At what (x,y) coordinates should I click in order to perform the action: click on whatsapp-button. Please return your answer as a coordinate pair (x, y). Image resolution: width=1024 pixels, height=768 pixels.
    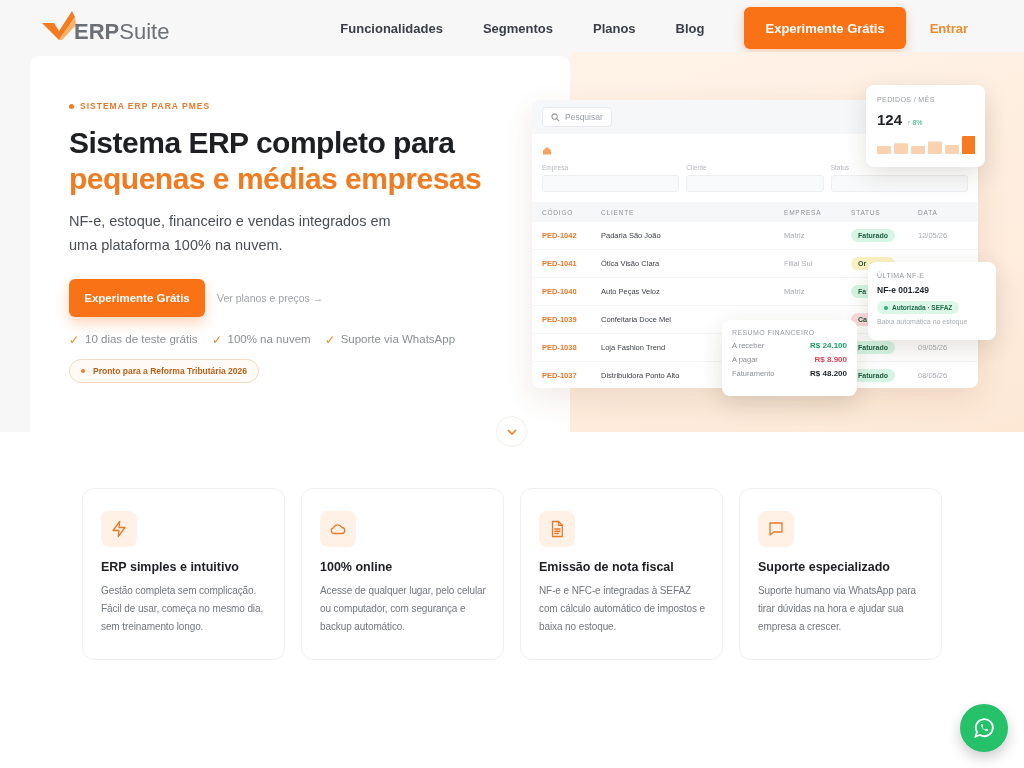
    Looking at the image, I should click on (984, 728).